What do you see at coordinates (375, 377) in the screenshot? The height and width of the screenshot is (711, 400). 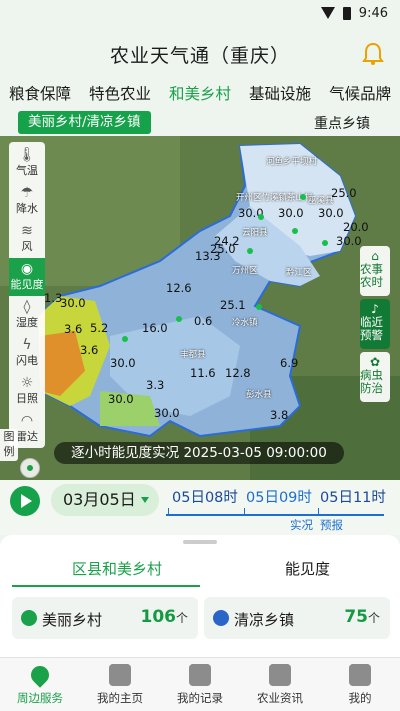 I see `pest-control-button: ✿ 病虫防治` at bounding box center [375, 377].